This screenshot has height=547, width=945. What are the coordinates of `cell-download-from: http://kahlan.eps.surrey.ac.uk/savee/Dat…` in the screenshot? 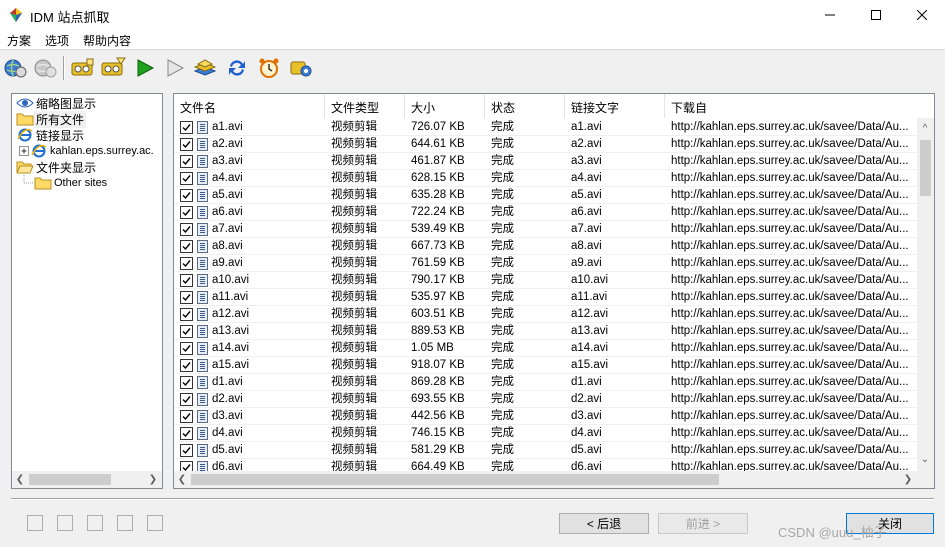 It's located at (790, 331).